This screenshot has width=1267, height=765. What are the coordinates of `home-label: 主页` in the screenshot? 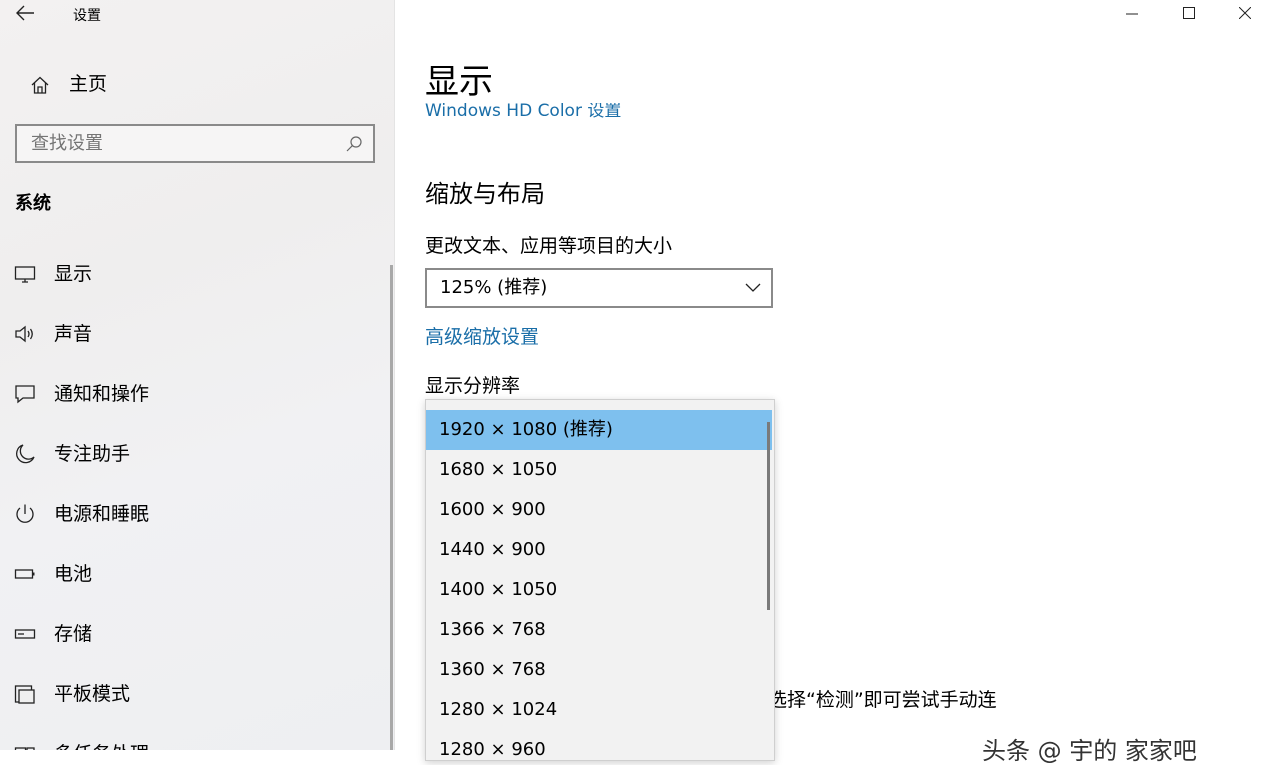 It's located at (88, 84).